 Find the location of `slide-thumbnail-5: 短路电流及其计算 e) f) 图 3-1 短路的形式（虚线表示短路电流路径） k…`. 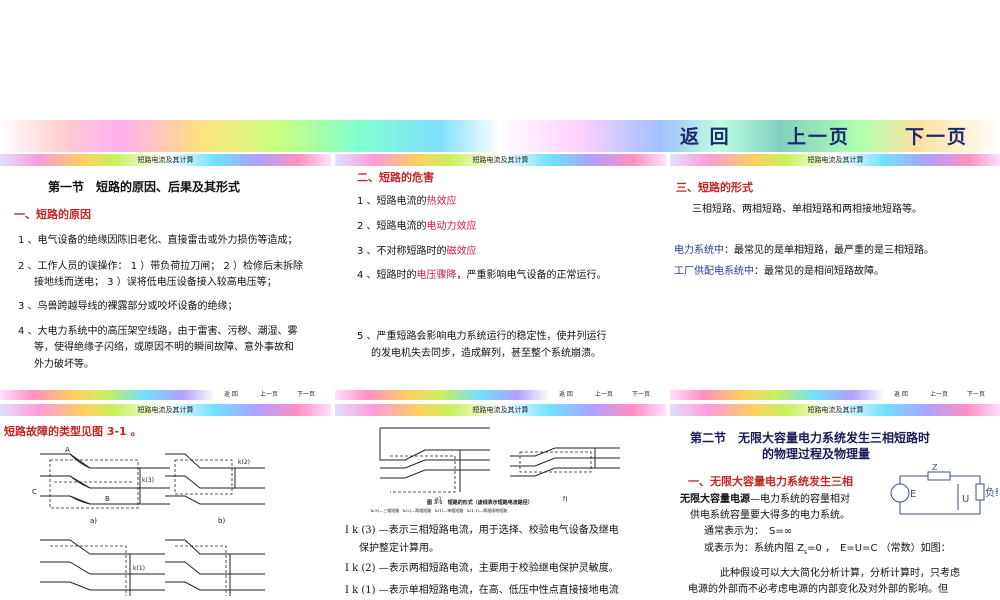

slide-thumbnail-5: 短路电流及其计算 e) f) 图 3-1 短路的形式（虚线表示短路电流路径） k… is located at coordinates (500, 502).